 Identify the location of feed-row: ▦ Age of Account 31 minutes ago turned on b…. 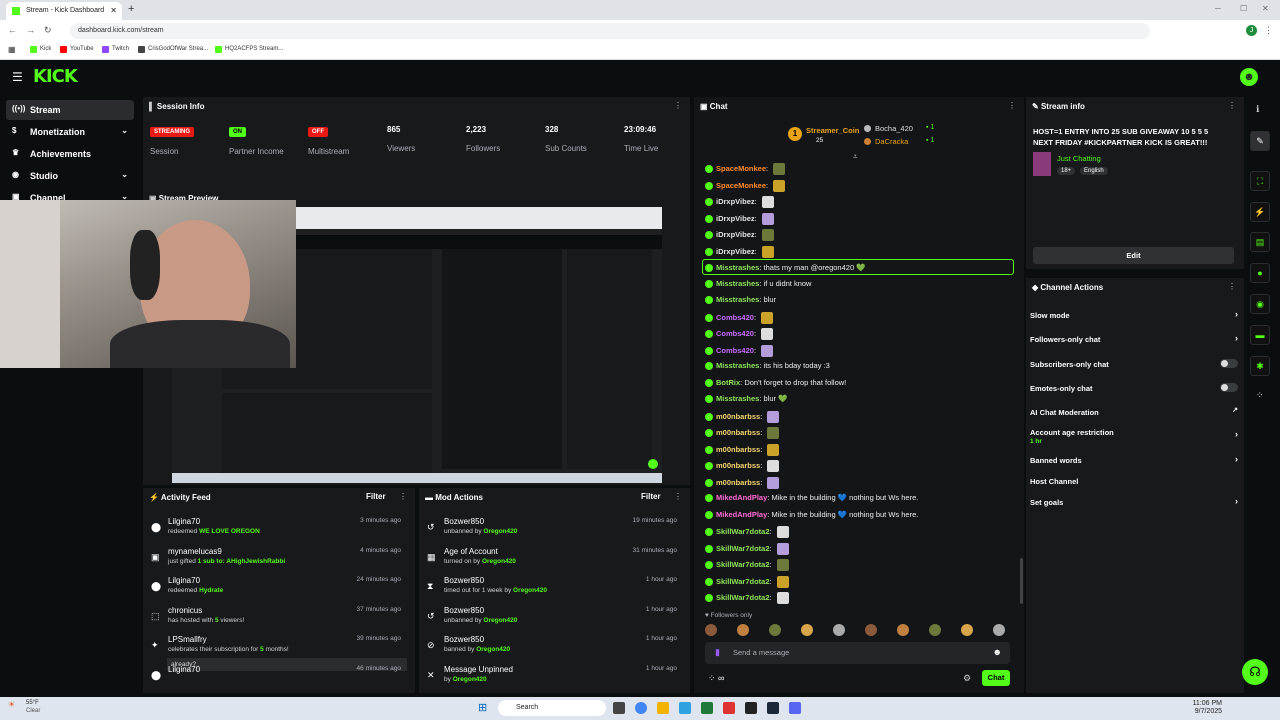
(554, 558).